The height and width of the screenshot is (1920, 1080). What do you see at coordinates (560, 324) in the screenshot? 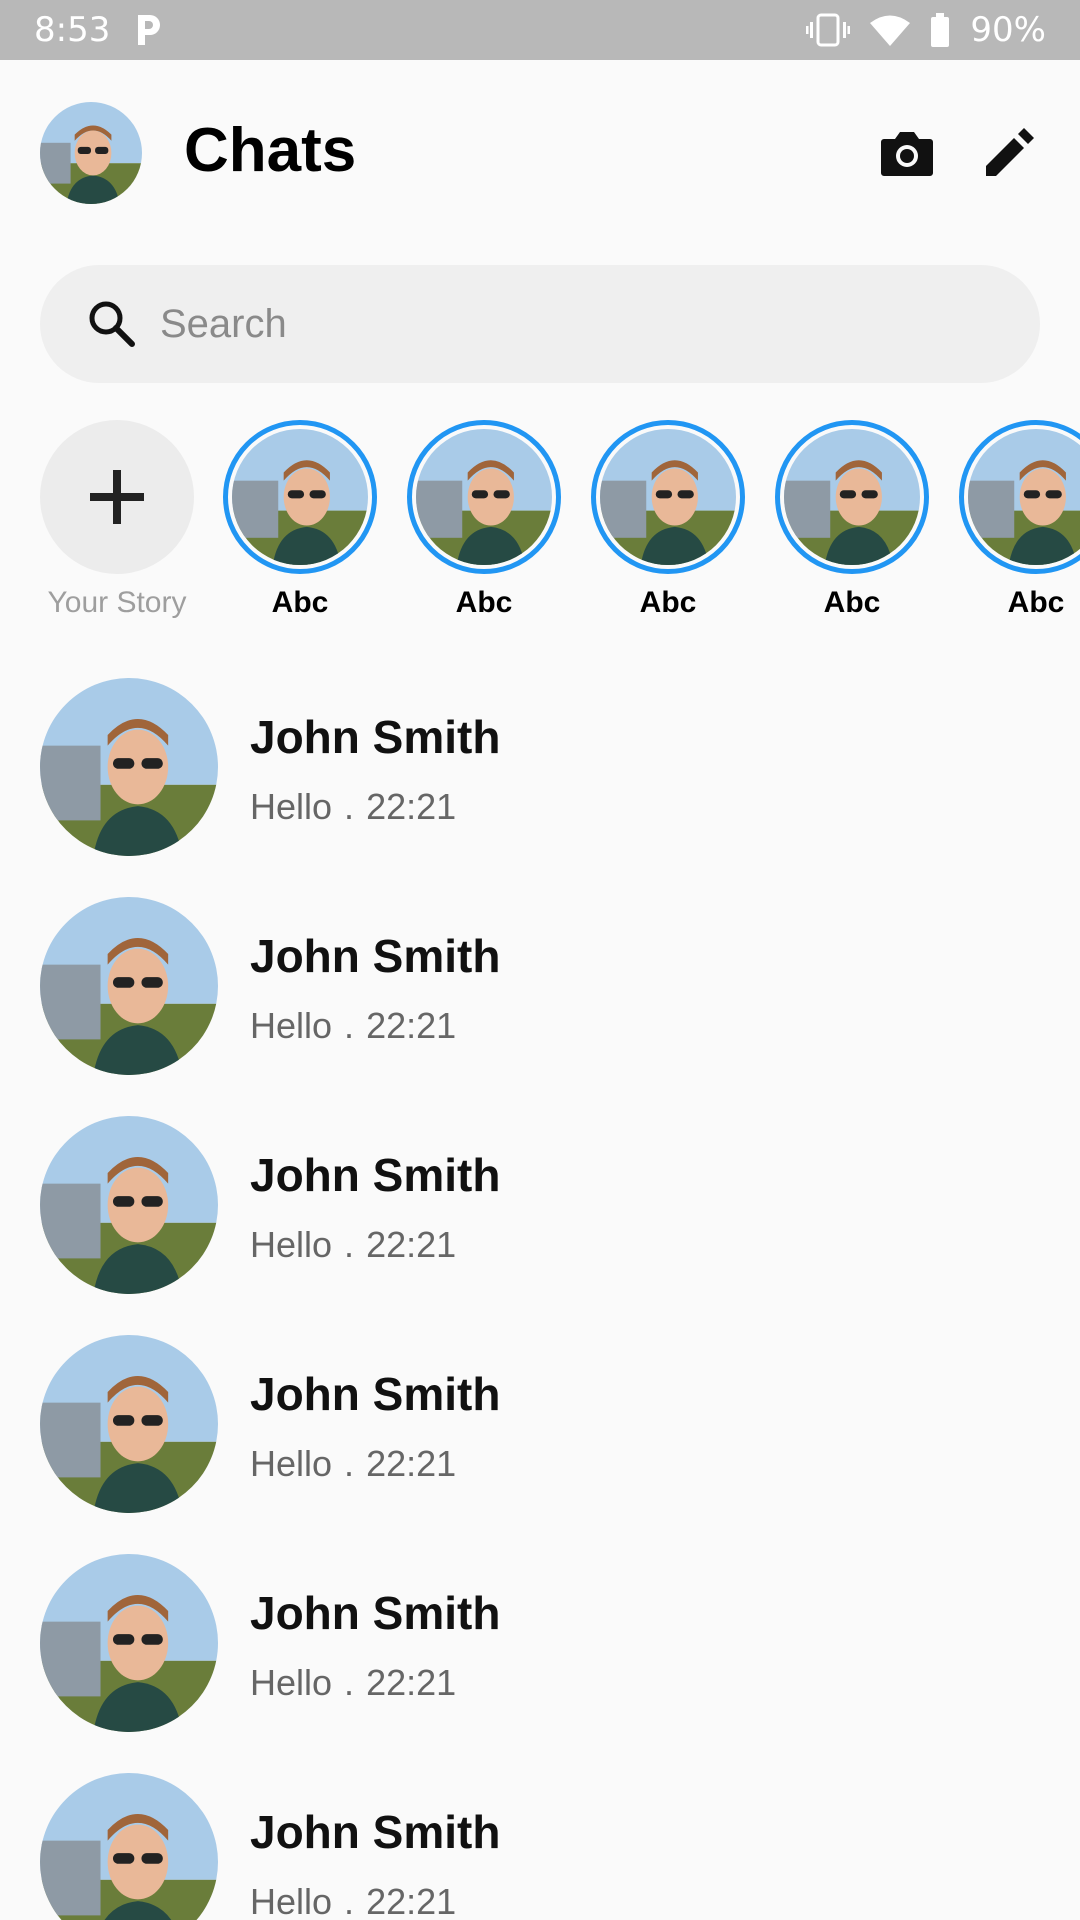
I see `search-input` at bounding box center [560, 324].